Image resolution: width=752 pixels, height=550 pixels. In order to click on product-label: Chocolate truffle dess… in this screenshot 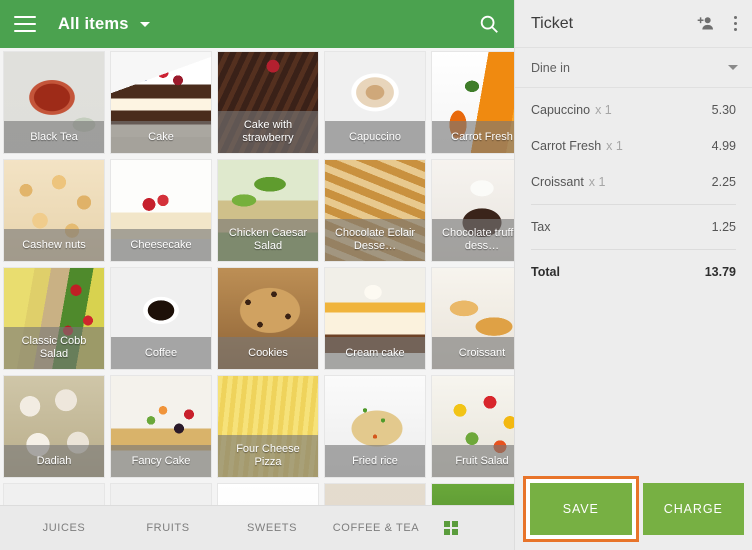, I will do `click(473, 240)`.